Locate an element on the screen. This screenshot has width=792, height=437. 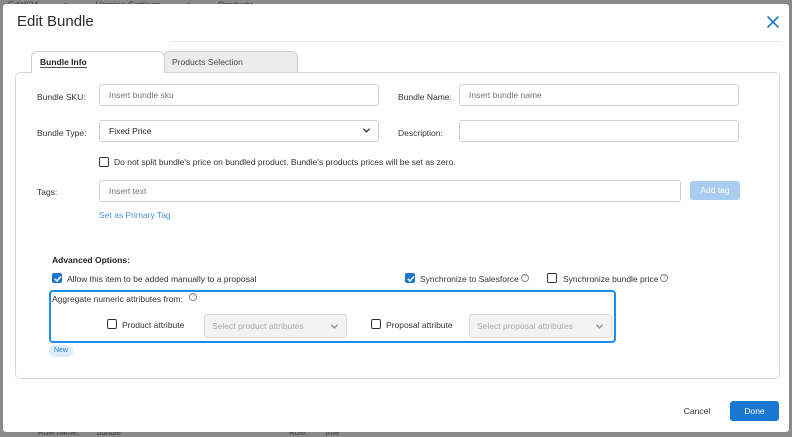
tab-products-selection: Products Selection is located at coordinates (230, 61).